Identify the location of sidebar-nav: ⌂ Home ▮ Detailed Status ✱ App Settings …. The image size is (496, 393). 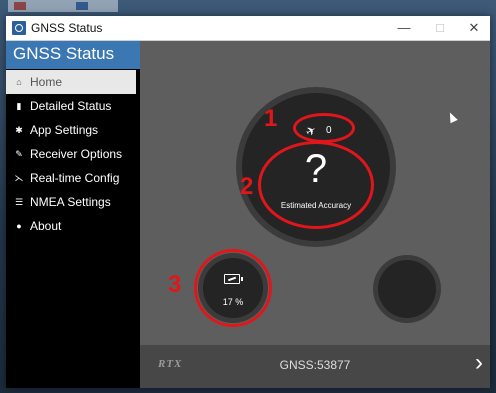
(73, 154).